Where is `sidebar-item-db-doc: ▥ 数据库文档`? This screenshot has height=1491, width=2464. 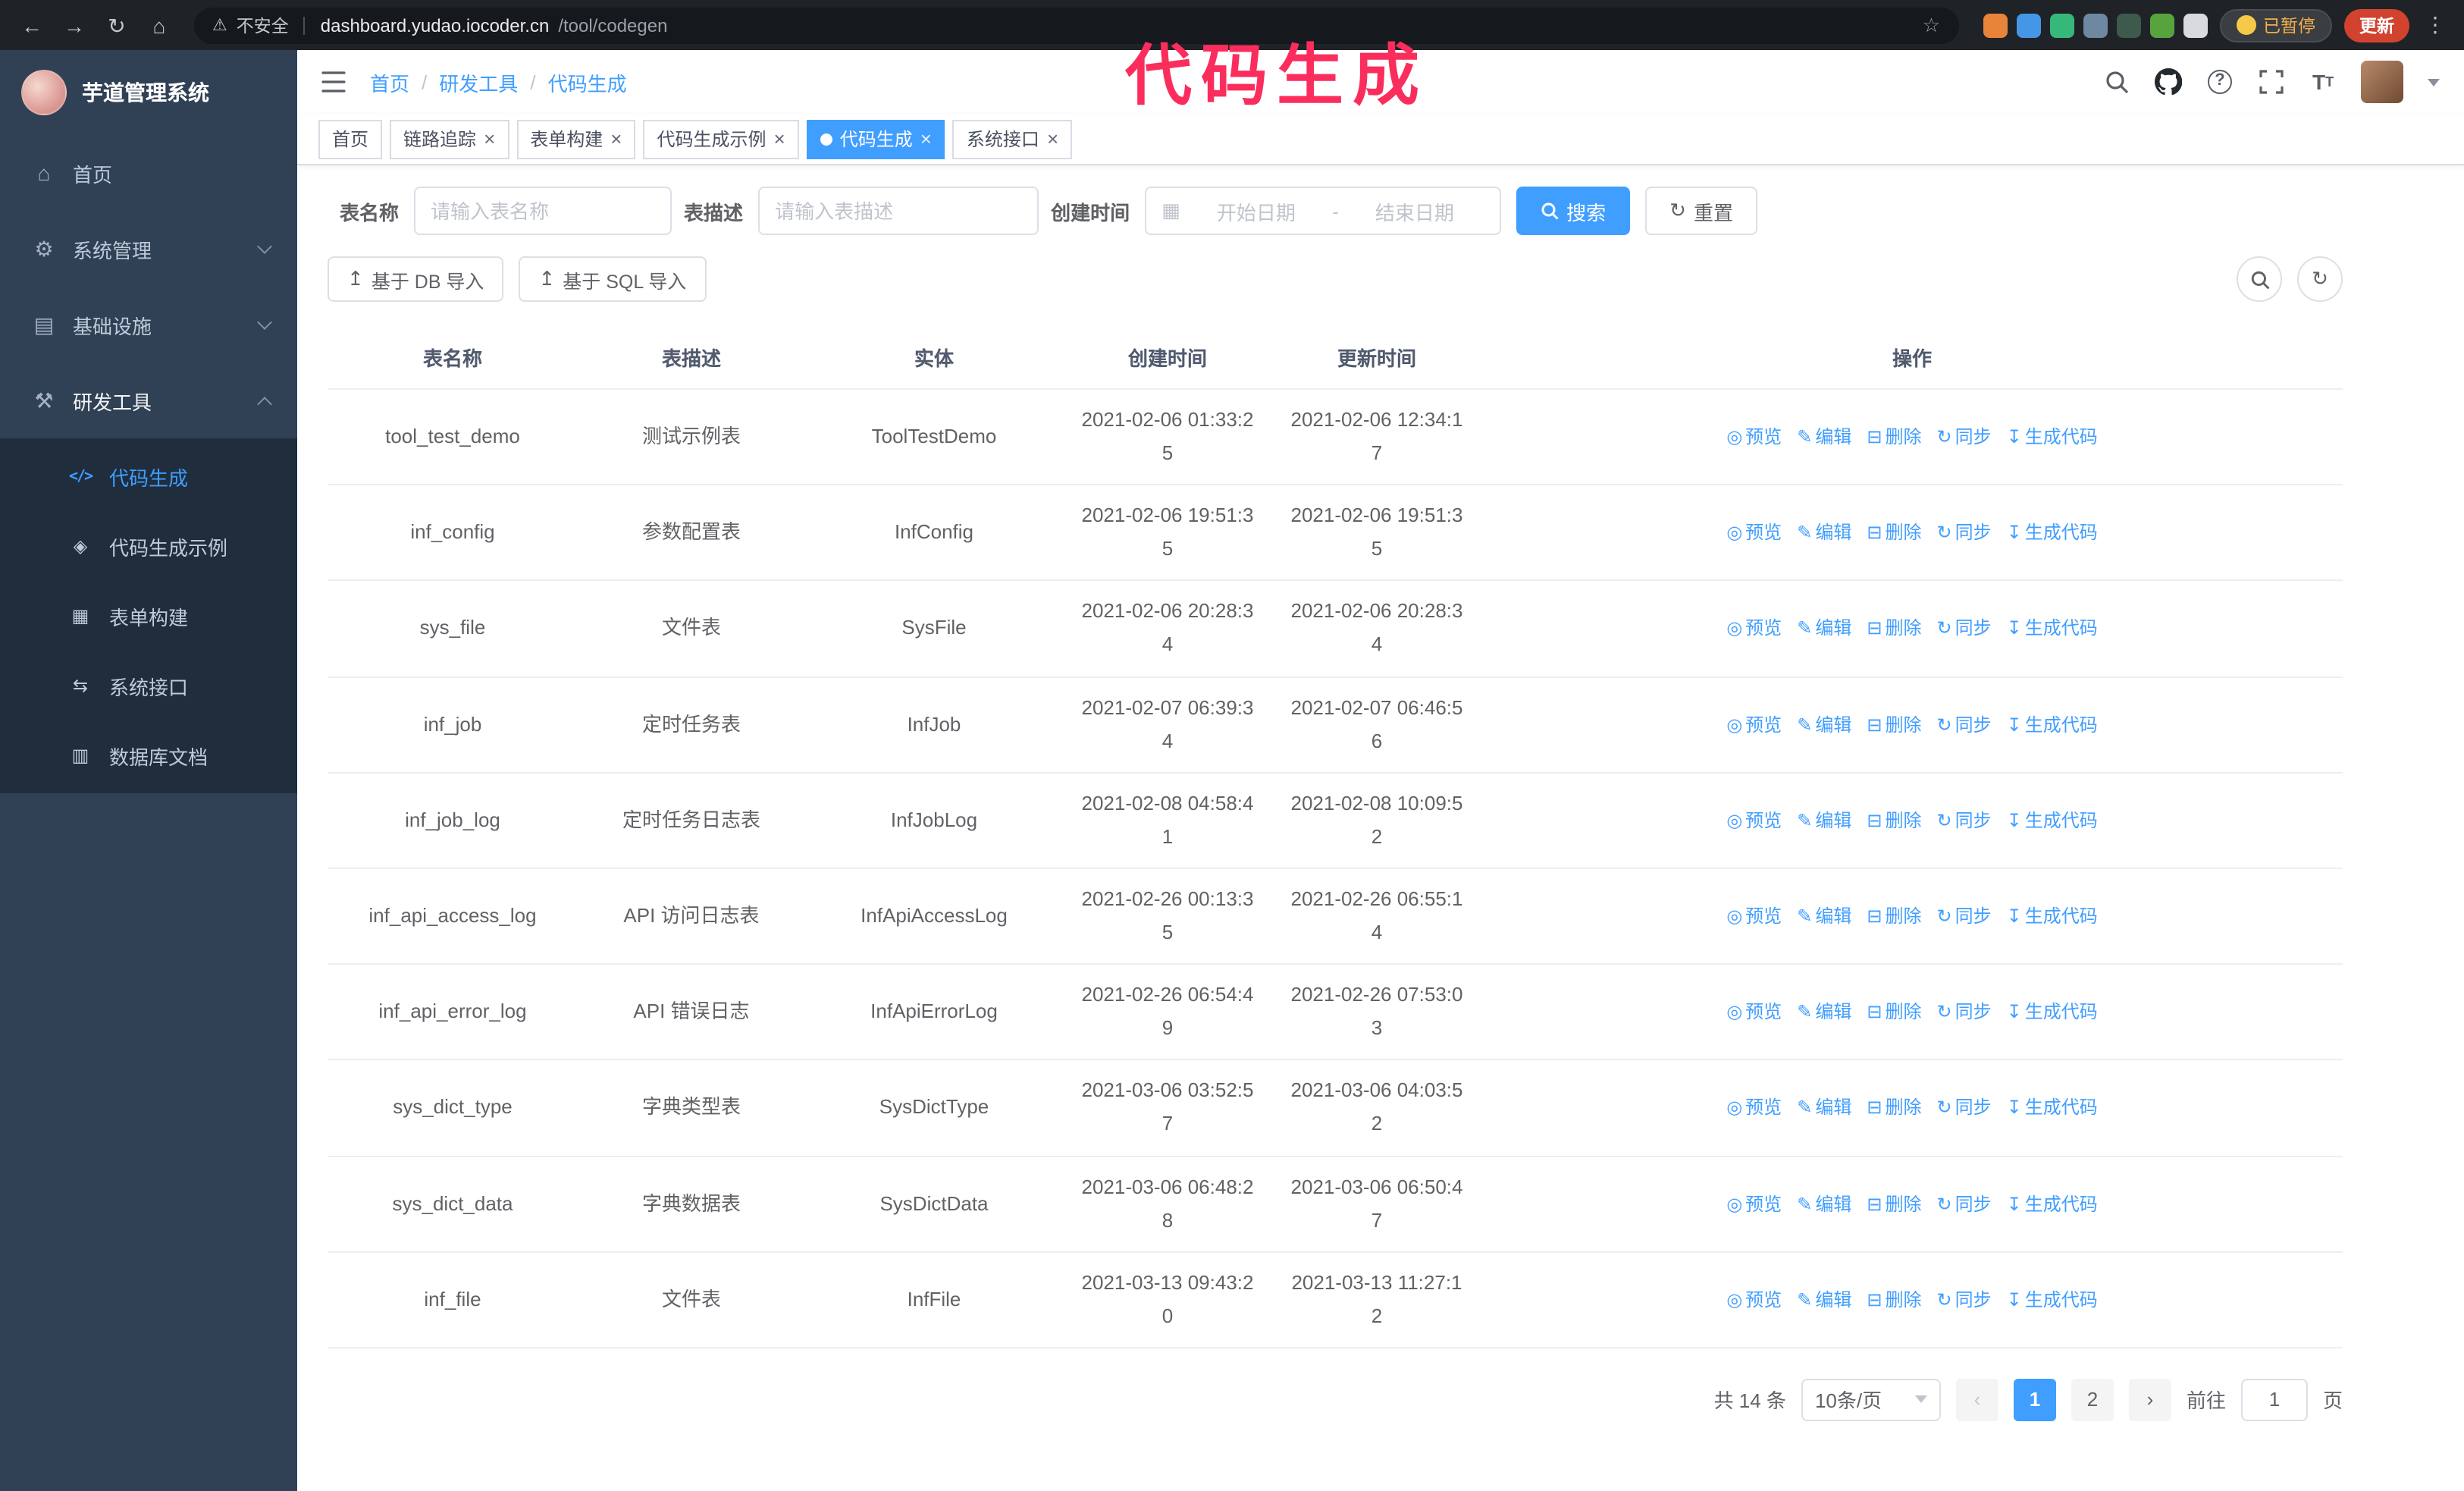
sidebar-item-db-doc: ▥ 数据库文档 is located at coordinates (148, 755).